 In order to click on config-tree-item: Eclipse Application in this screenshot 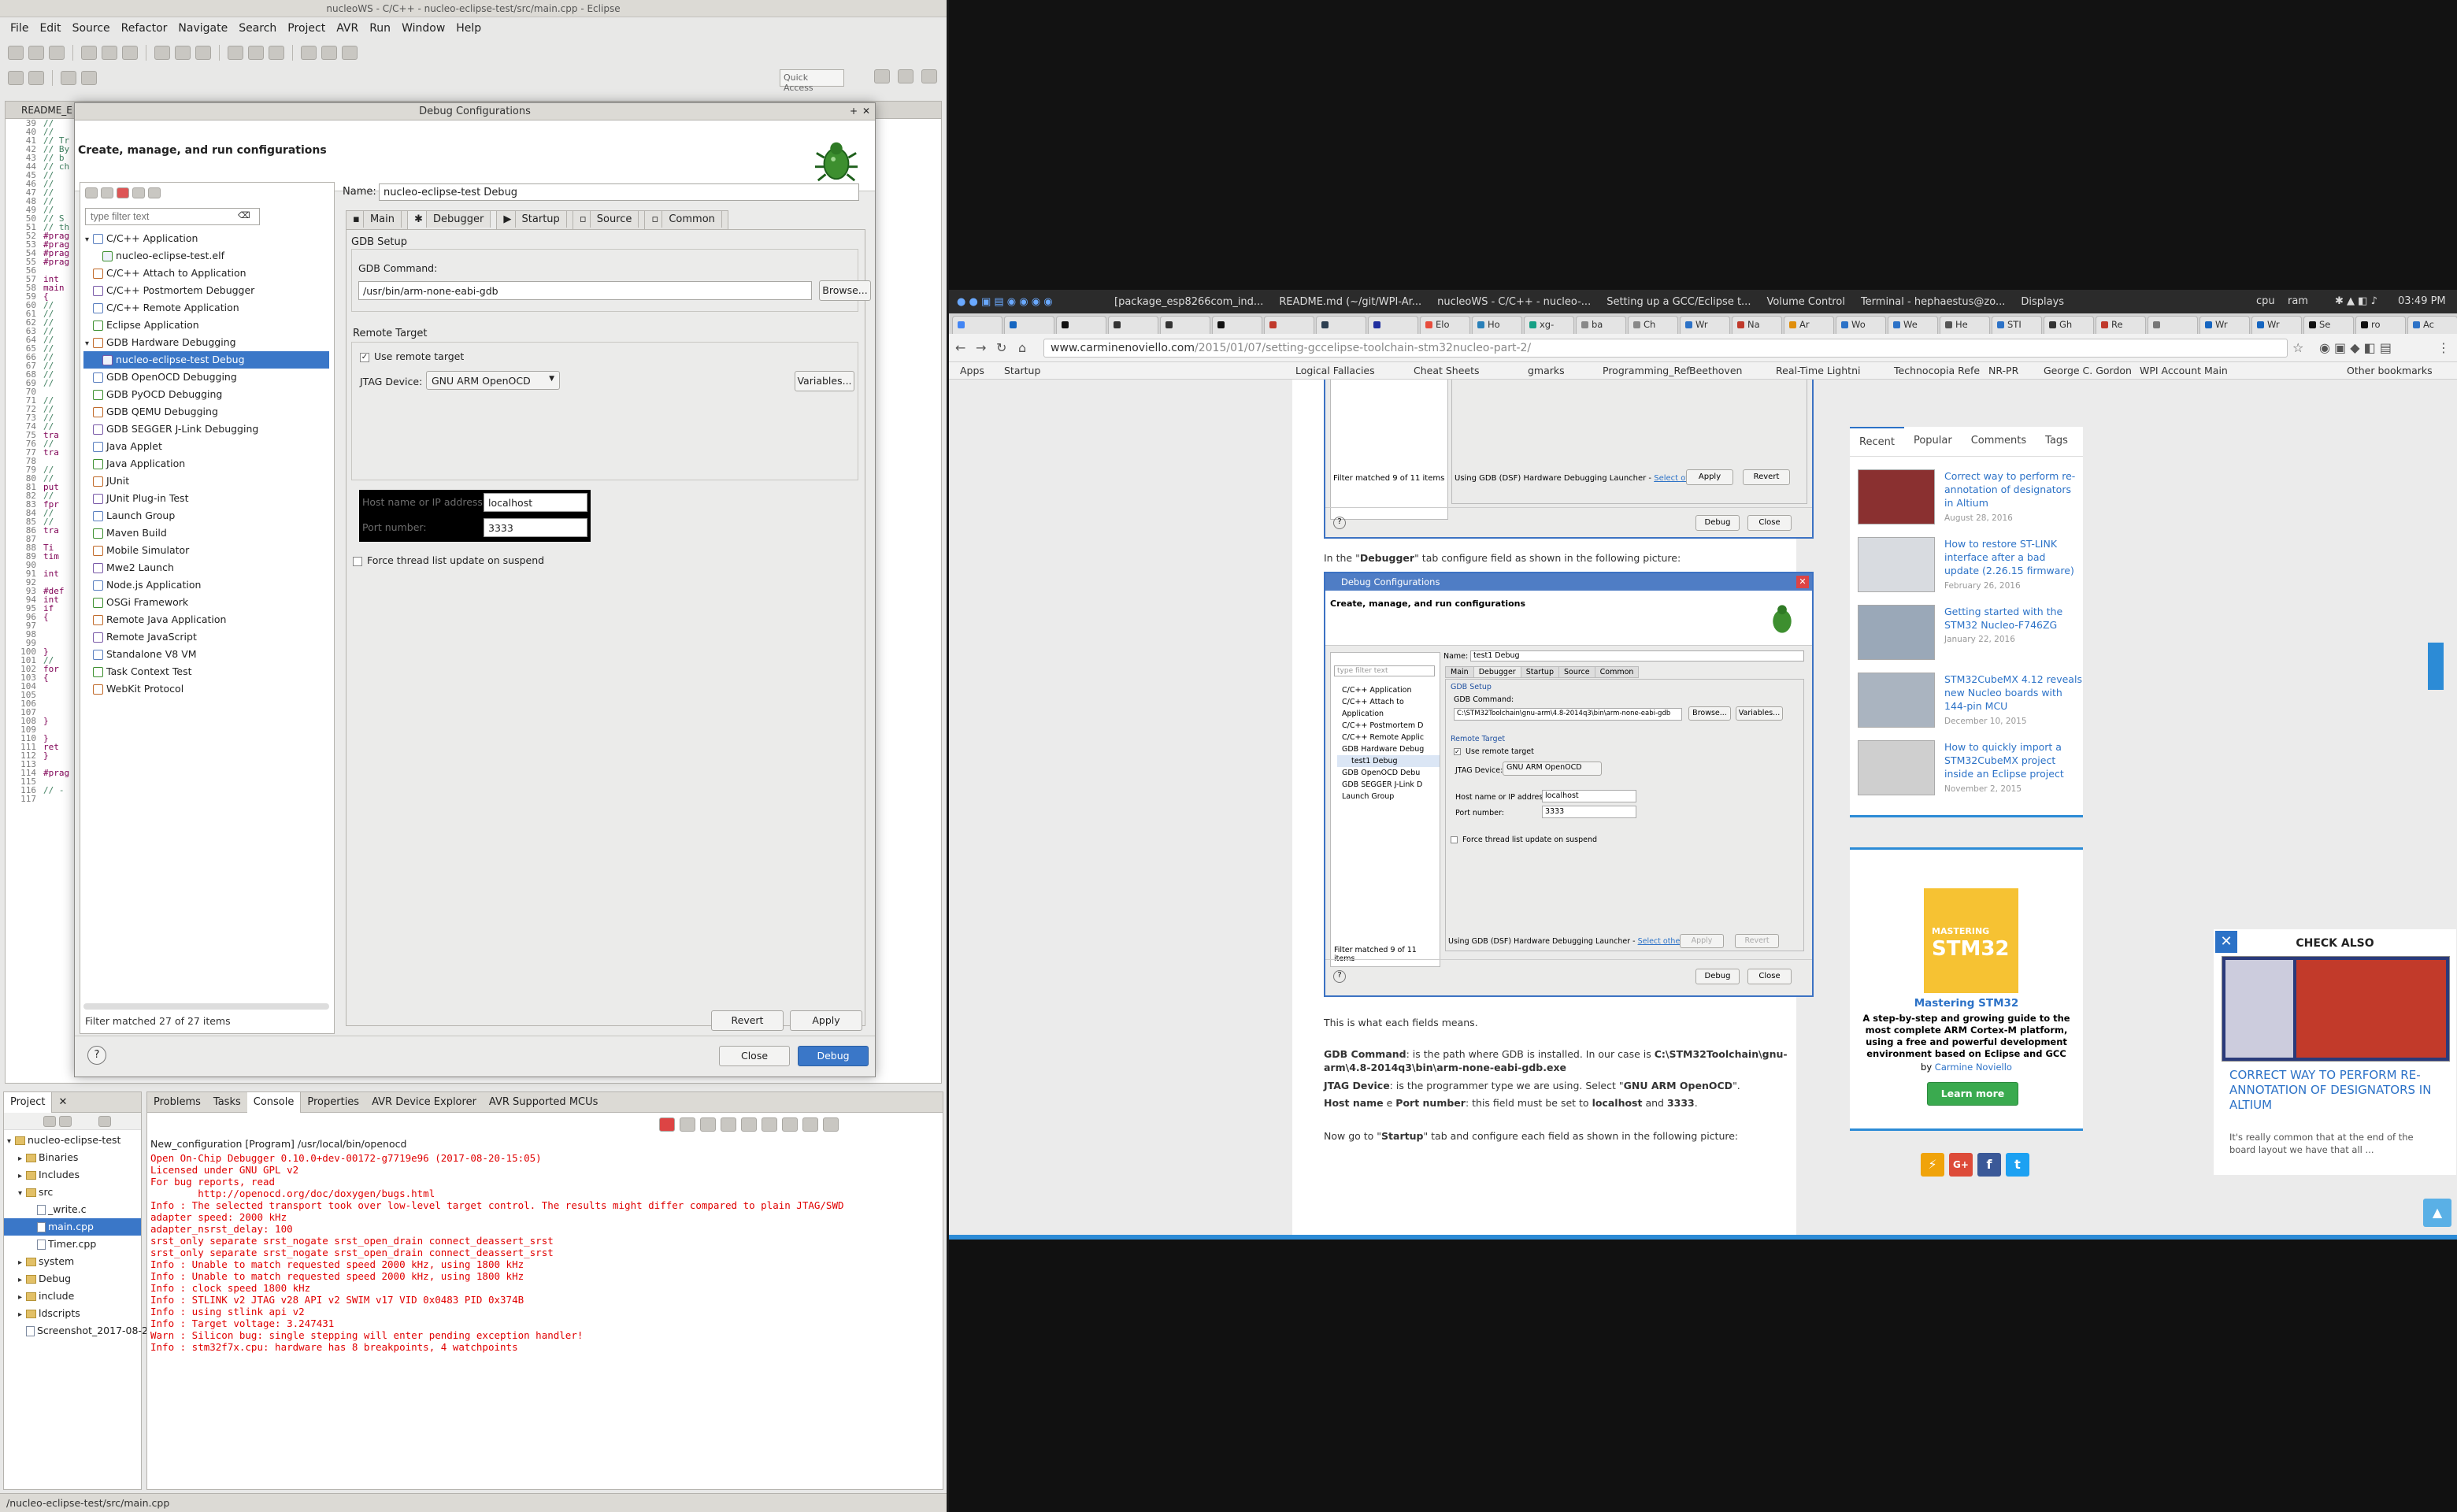, I will do `click(206, 325)`.